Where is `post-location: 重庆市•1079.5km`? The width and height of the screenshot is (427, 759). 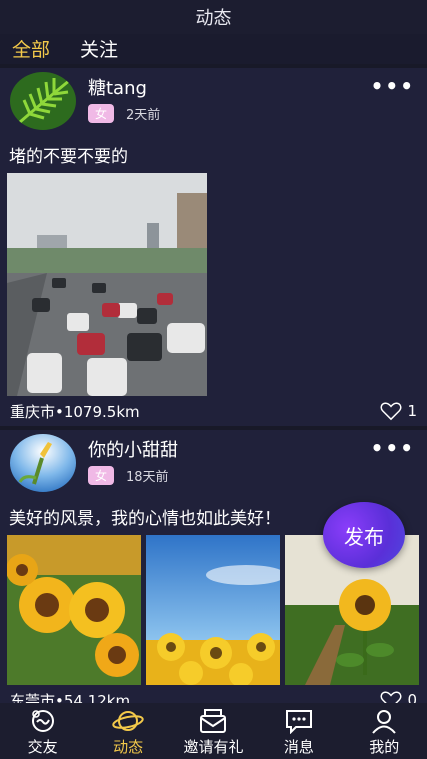 post-location: 重庆市•1079.5km is located at coordinates (75, 411).